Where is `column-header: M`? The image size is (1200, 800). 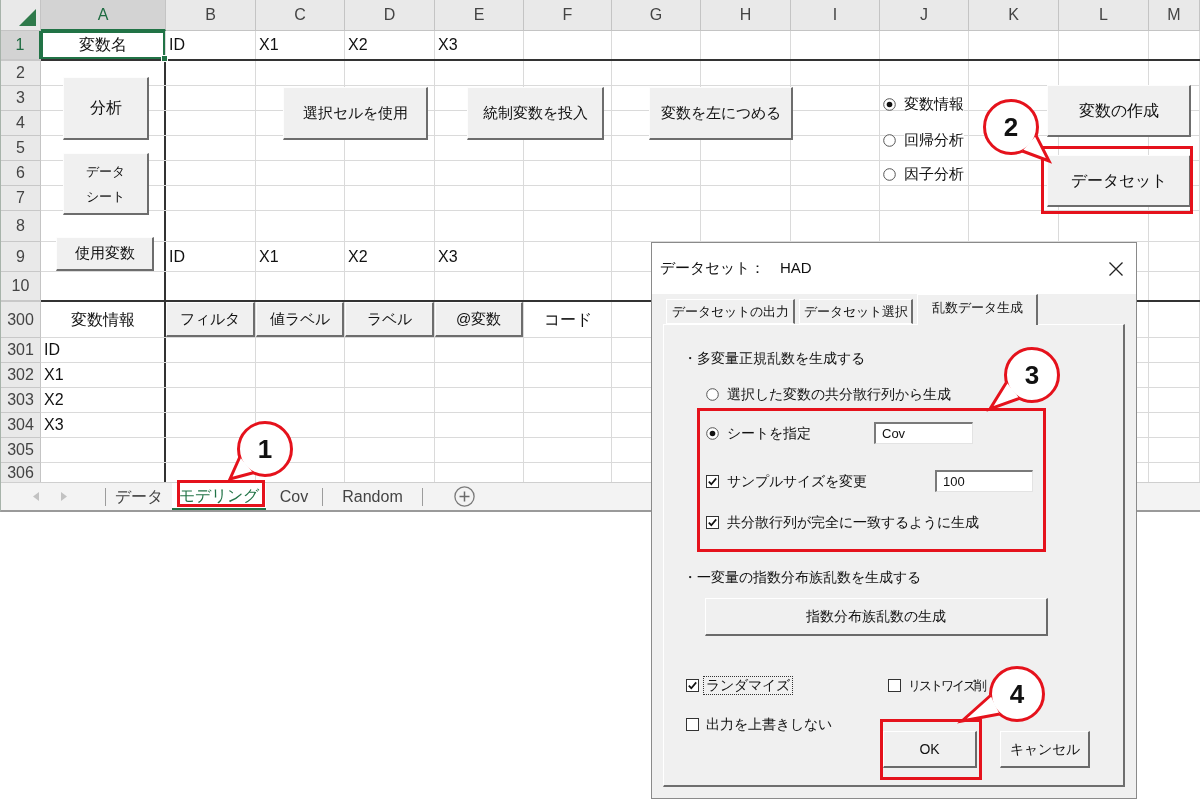
column-header: M is located at coordinates (1174, 15).